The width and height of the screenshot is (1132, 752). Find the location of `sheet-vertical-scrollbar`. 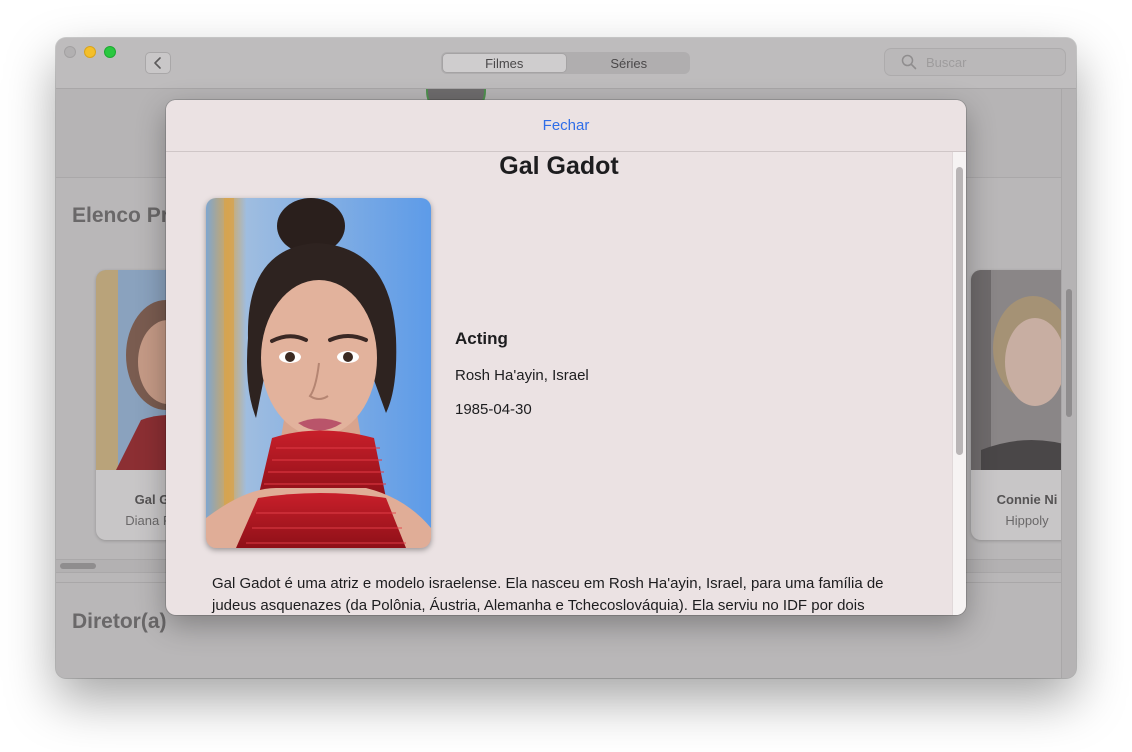

sheet-vertical-scrollbar is located at coordinates (959, 383).